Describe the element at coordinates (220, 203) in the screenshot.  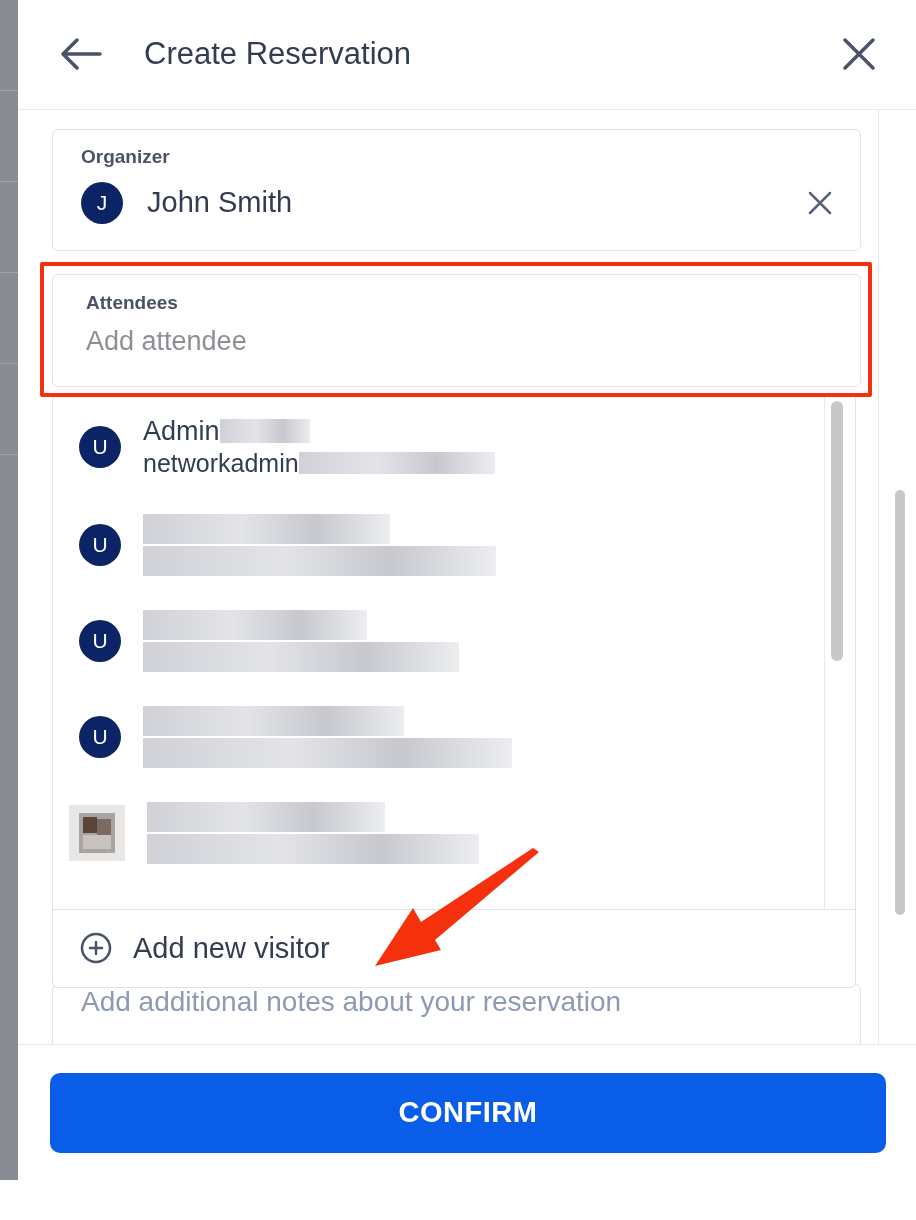
I see `organizer-name: John Smith` at that location.